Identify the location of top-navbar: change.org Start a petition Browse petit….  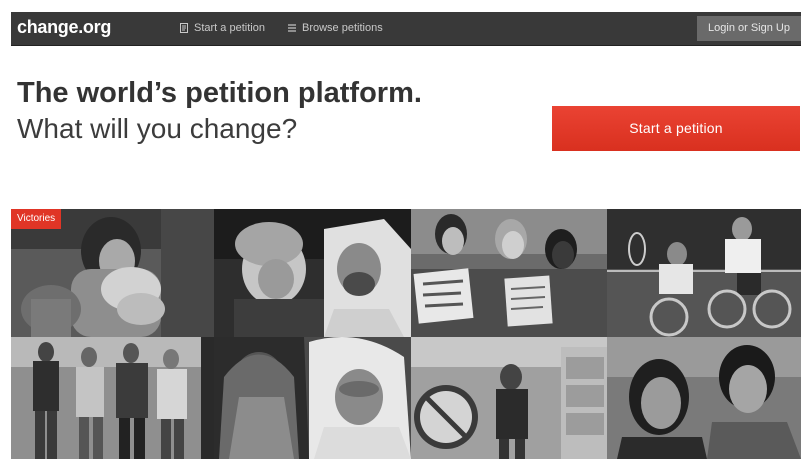
(406, 29).